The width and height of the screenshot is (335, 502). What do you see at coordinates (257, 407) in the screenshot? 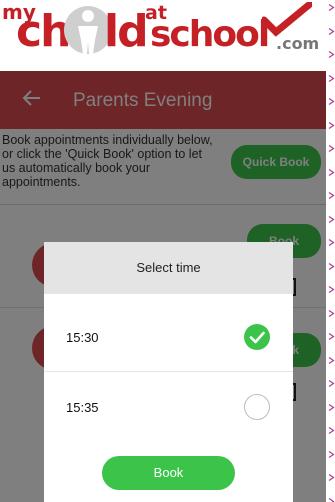
I see `radio-unchecked-icon` at bounding box center [257, 407].